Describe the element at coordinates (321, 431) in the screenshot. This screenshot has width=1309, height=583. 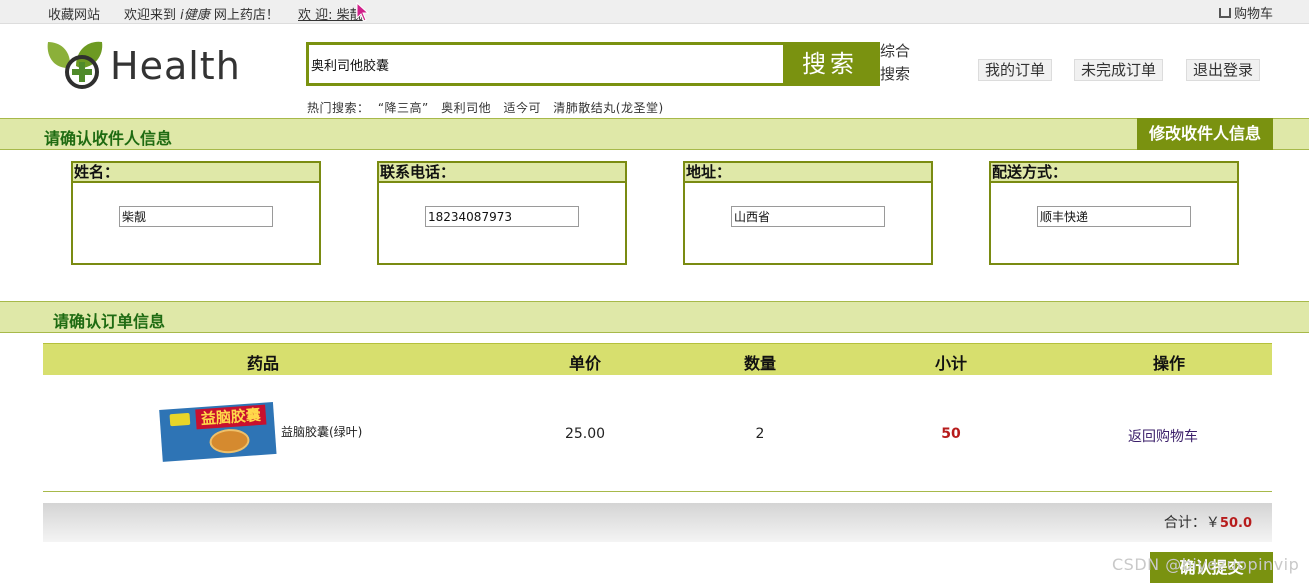
I see `product-name: 益脑胶囊(绿叶)` at that location.